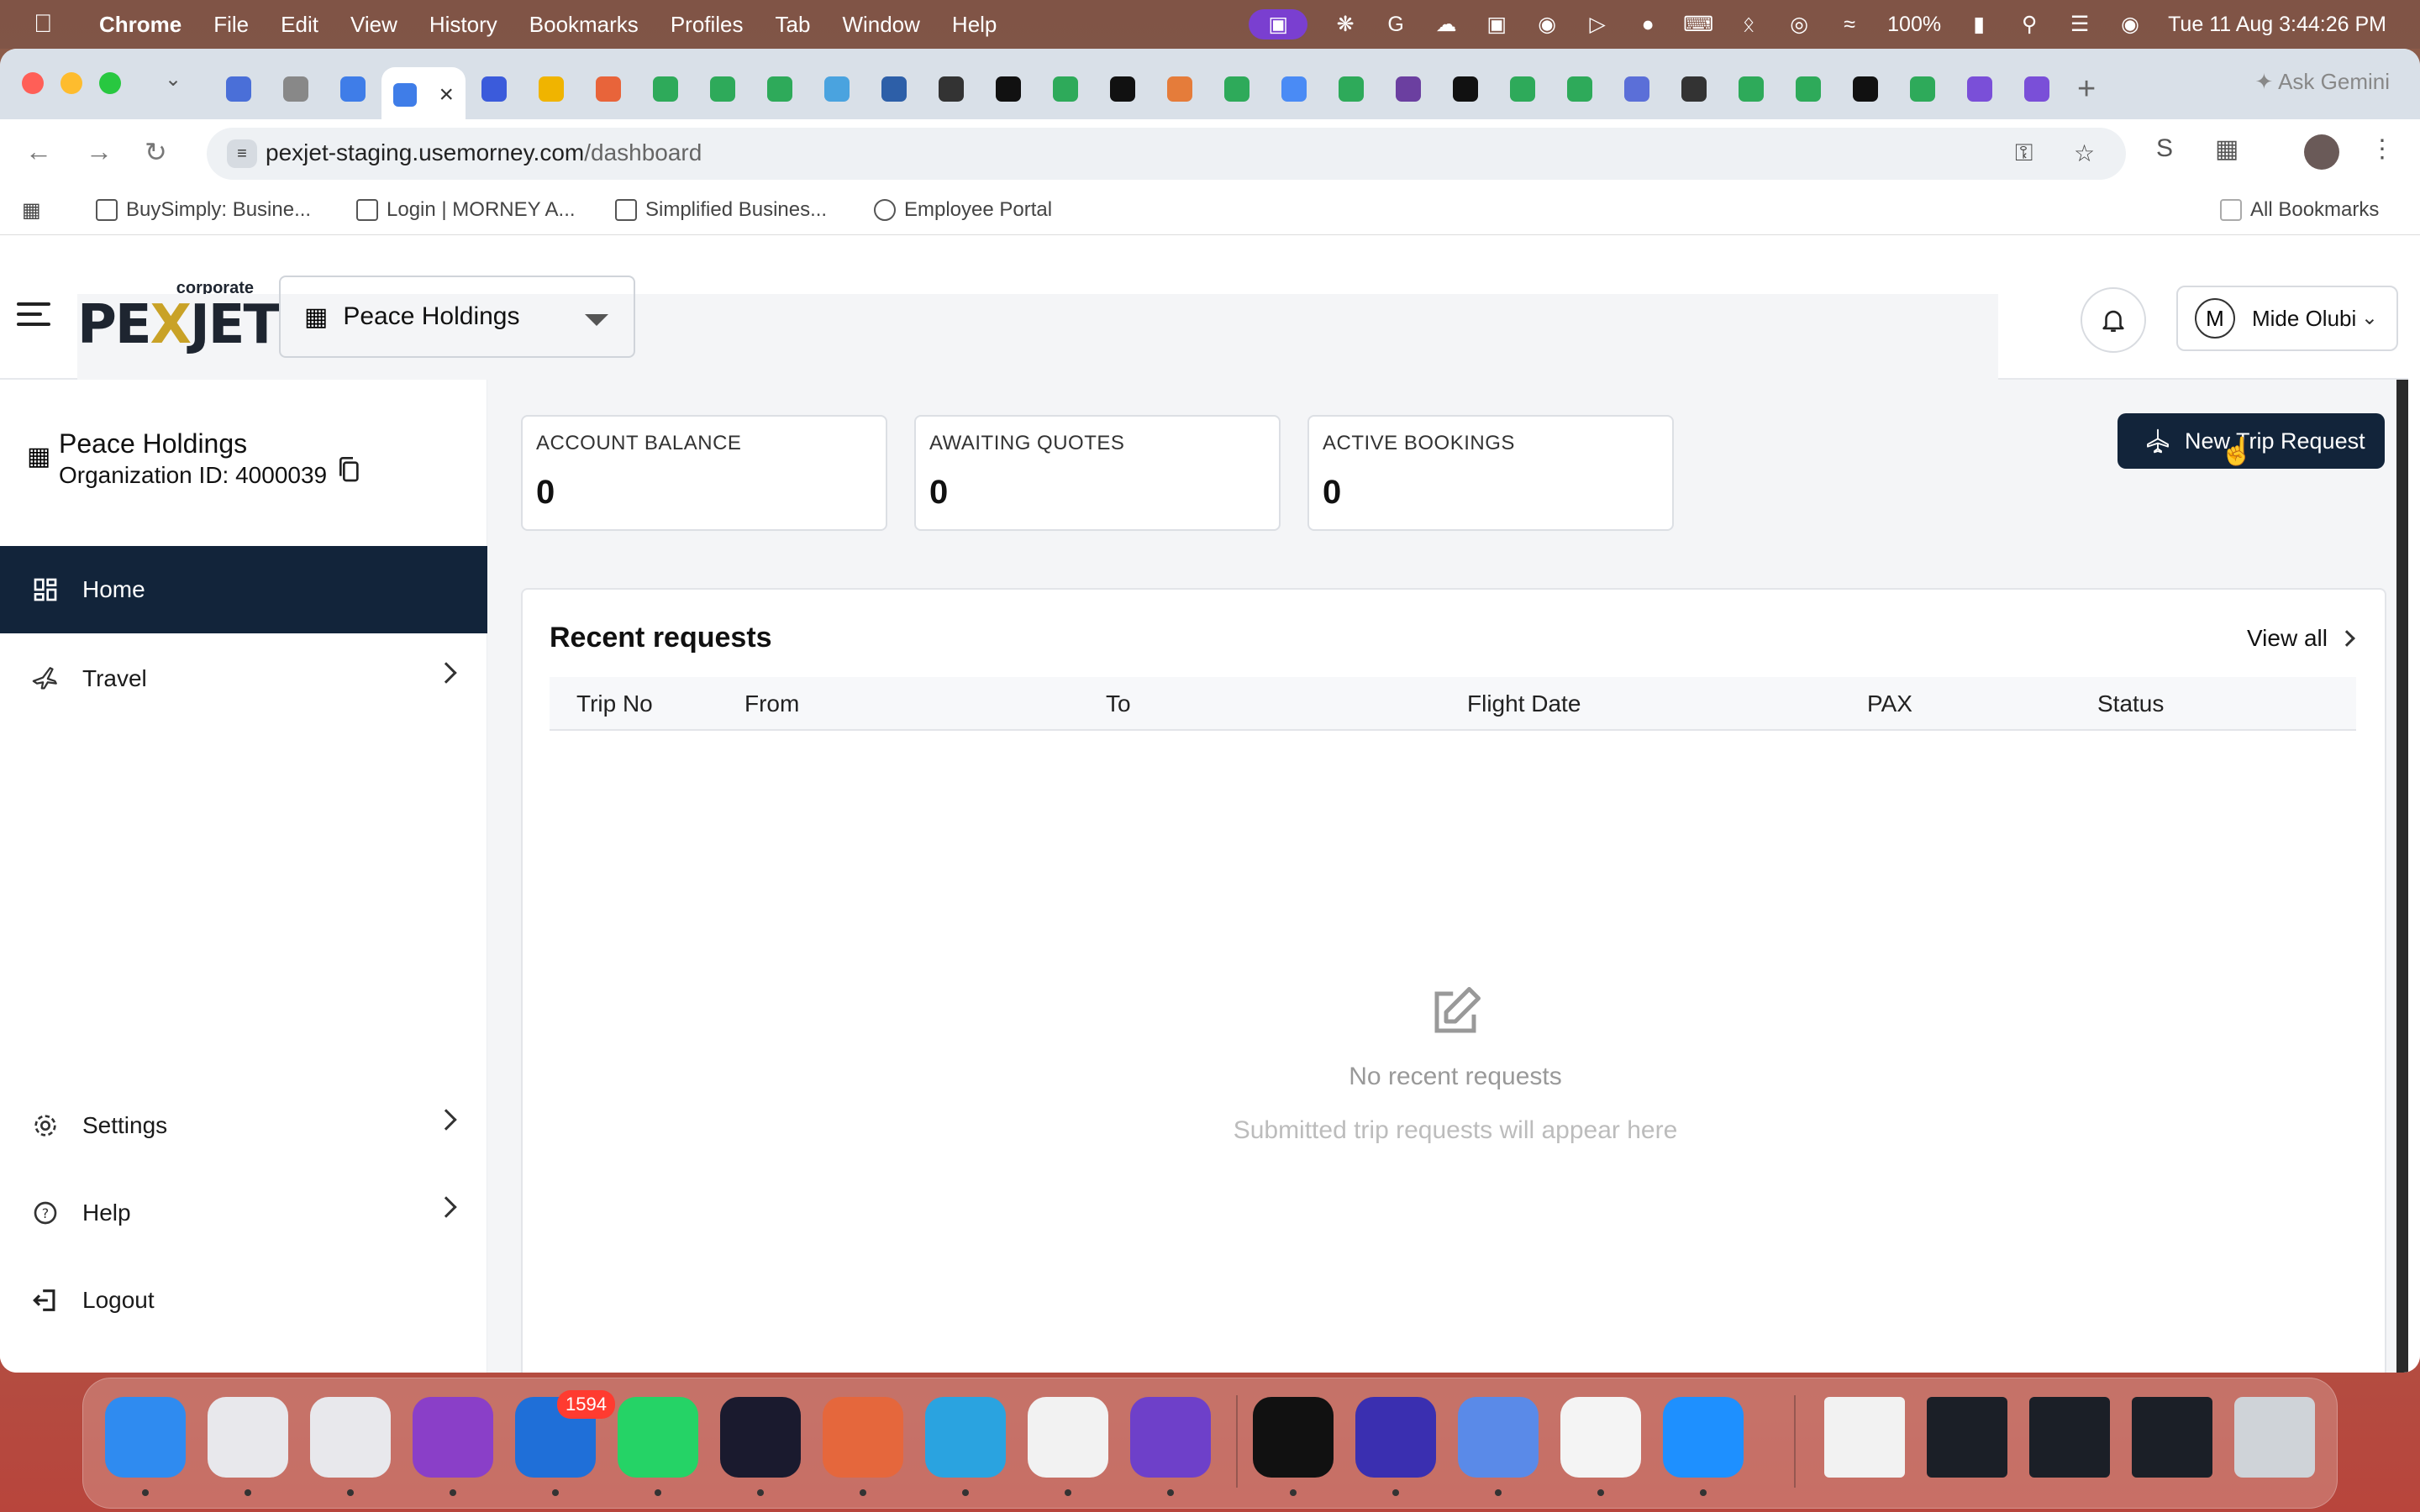 The height and width of the screenshot is (1512, 2420). Describe the element at coordinates (2322, 152) in the screenshot. I see `profile-avatar` at that location.